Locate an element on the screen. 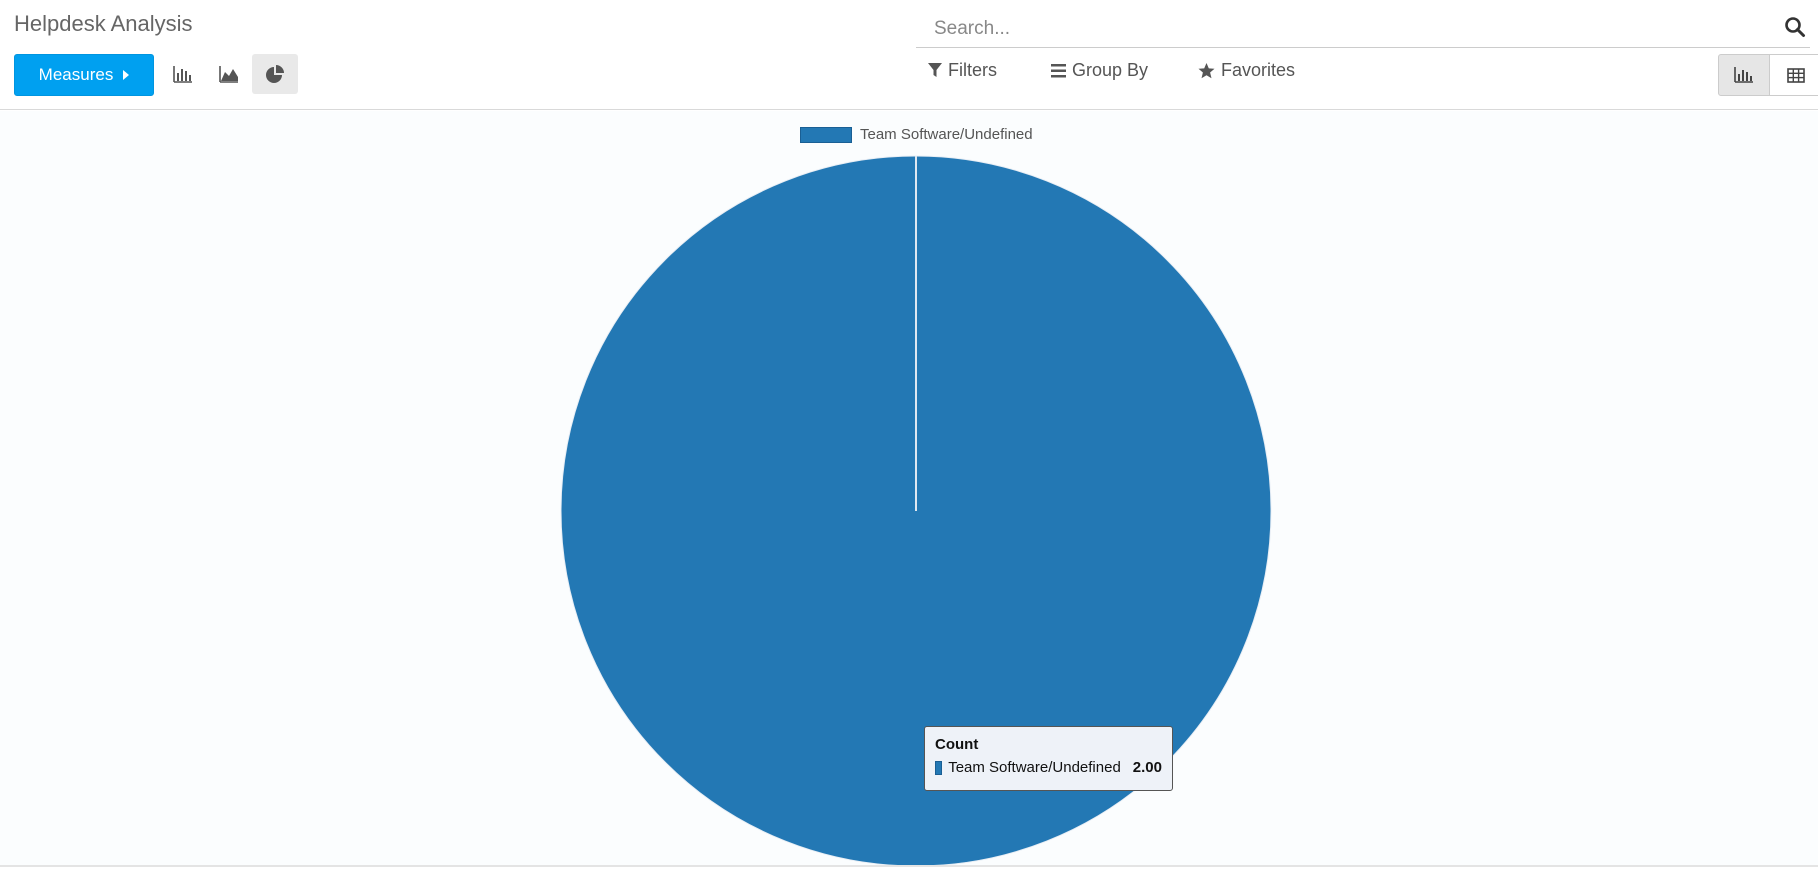 The height and width of the screenshot is (869, 1818). graph-view-button is located at coordinates (1744, 75).